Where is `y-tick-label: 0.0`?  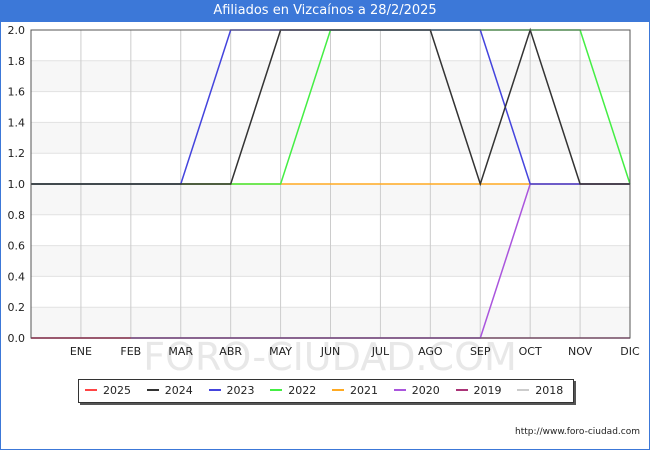 y-tick-label: 0.0 is located at coordinates (17, 338).